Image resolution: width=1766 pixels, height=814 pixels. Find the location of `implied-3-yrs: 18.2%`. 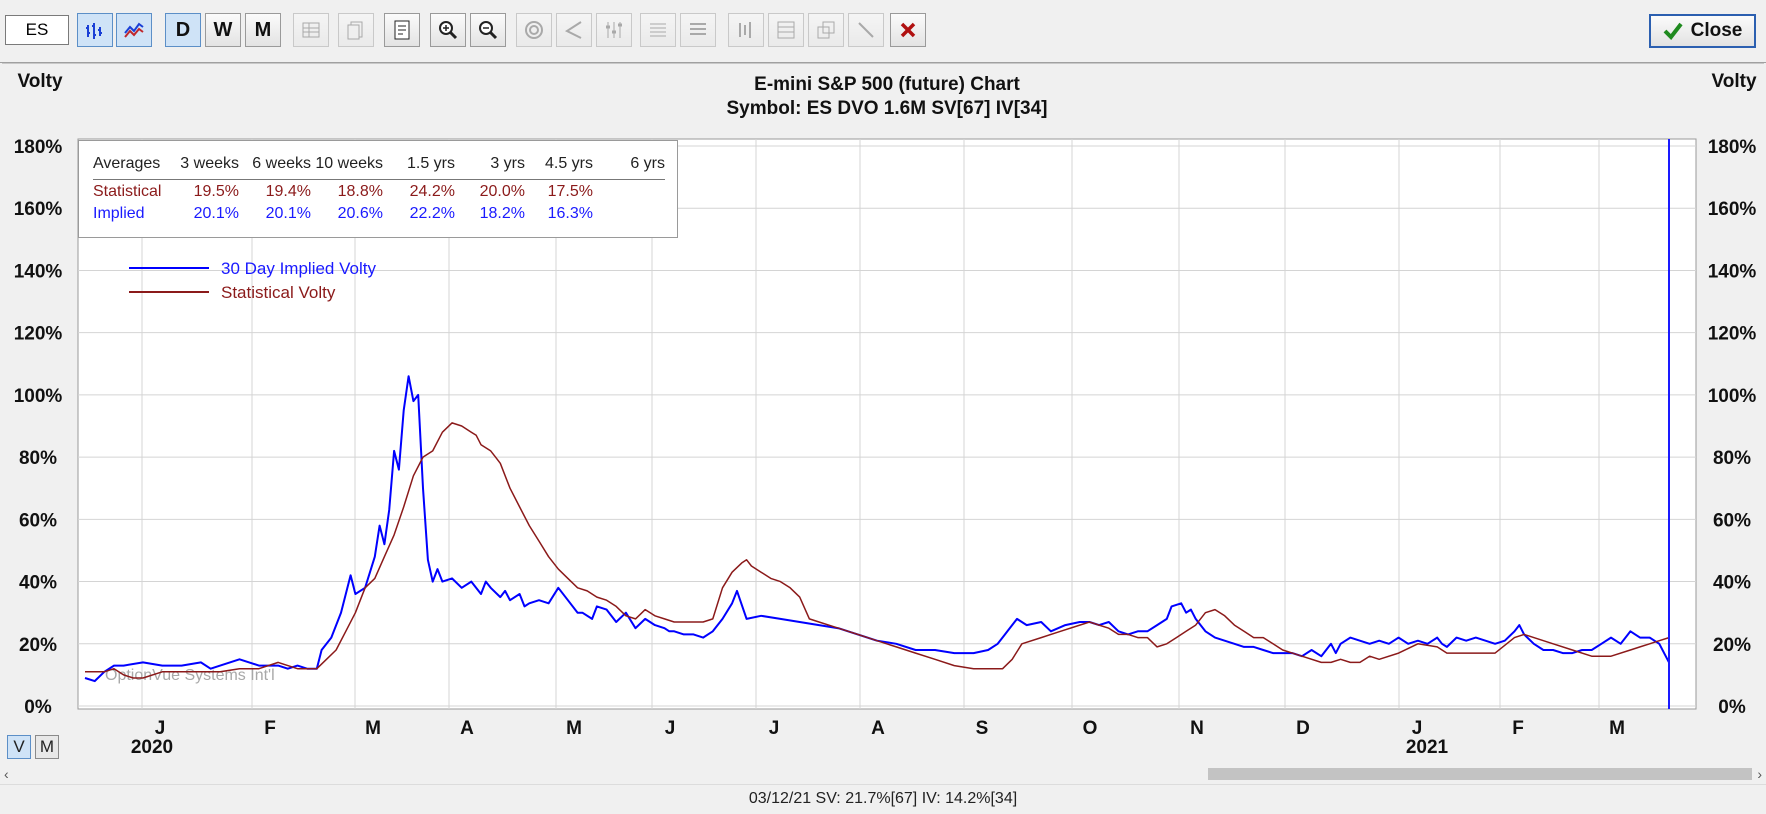

implied-3-yrs: 18.2% is located at coordinates (502, 213).